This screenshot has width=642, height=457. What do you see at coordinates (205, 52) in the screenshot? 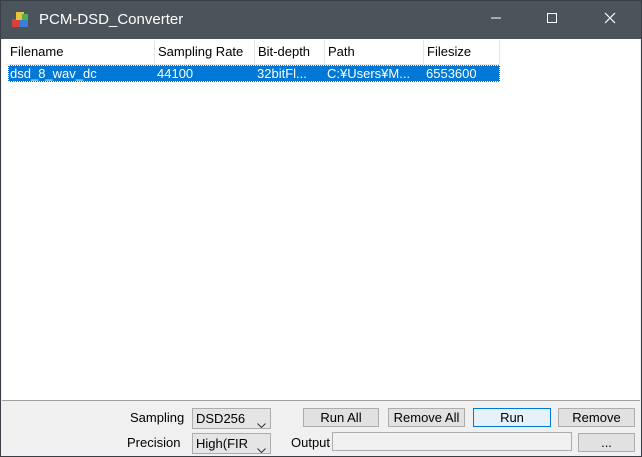
I see `column-header-sampling-rate: Sampling Rate` at bounding box center [205, 52].